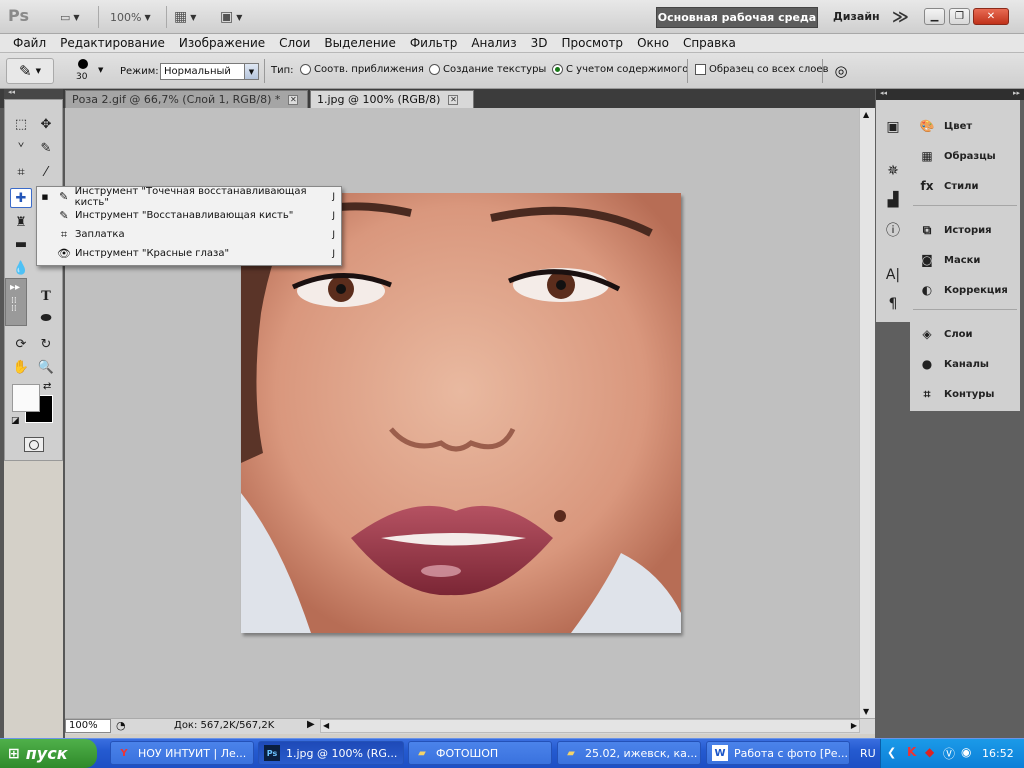 This screenshot has height=768, width=1024. What do you see at coordinates (949, 753) in the screenshot?
I see `tray-v-icon: Ⓥ` at bounding box center [949, 753].